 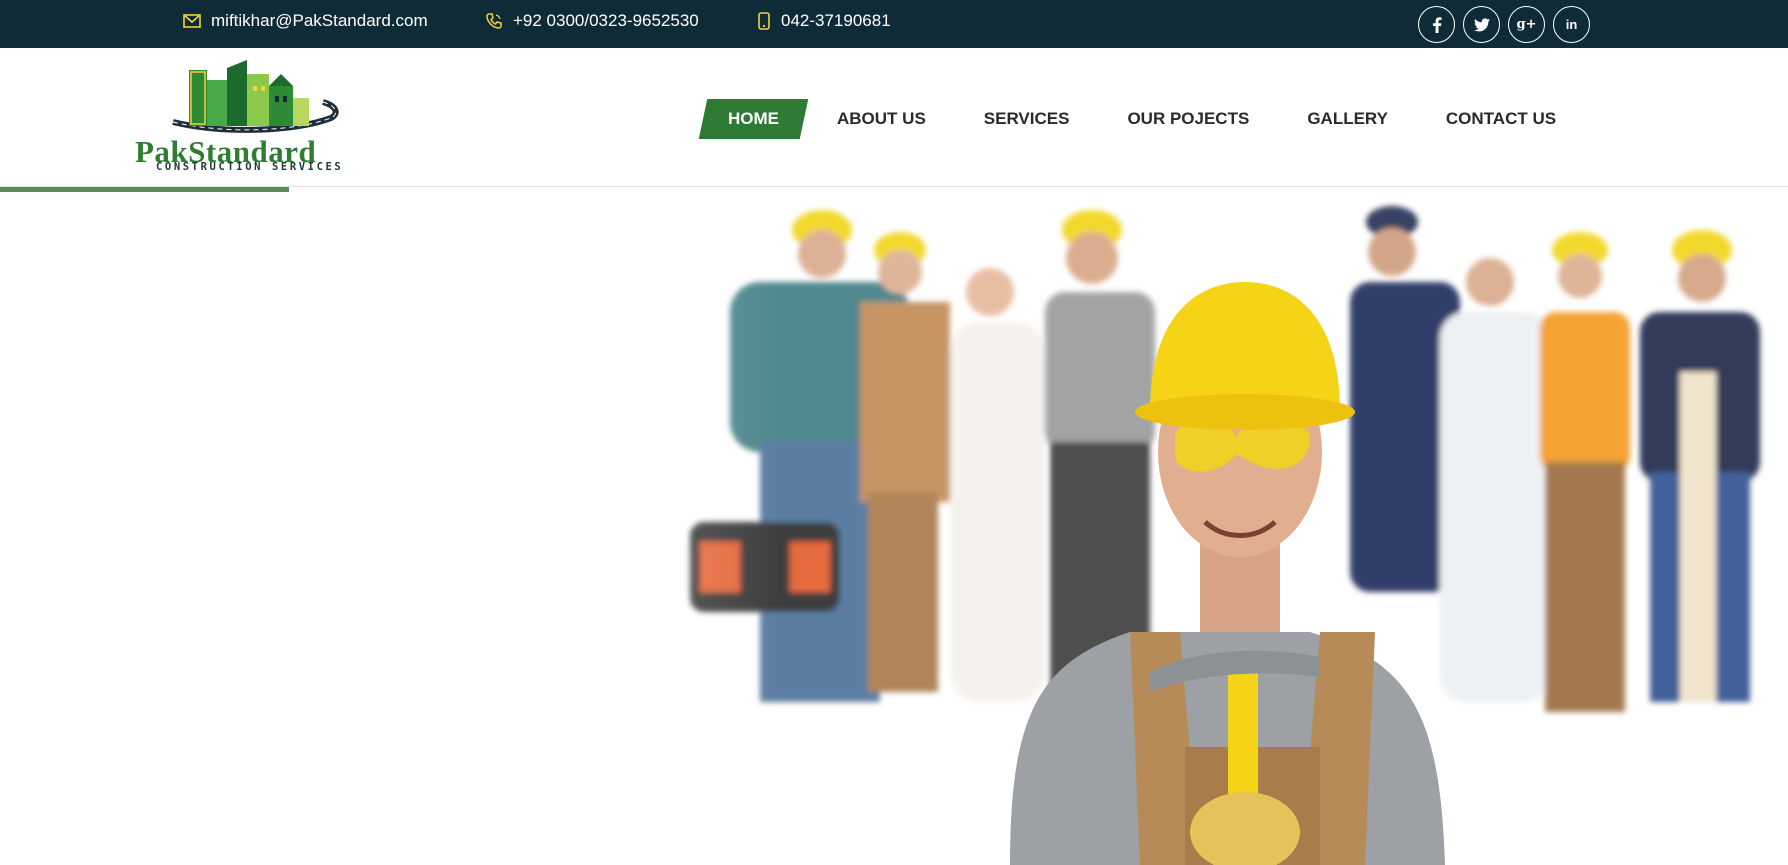 I want to click on nav-gallery: GALLERY, so click(x=1347, y=119).